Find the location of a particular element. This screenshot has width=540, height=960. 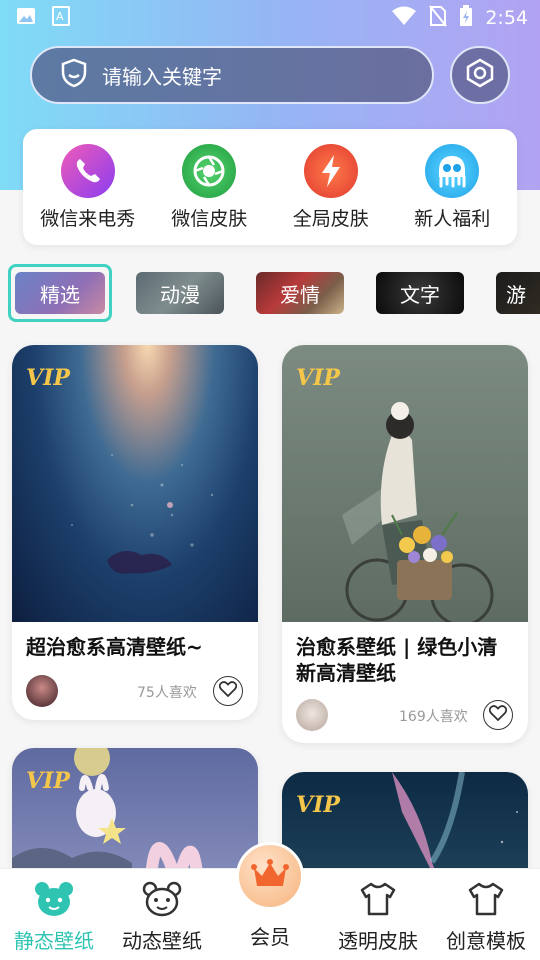

feature-label: 微信来电秀 is located at coordinates (88, 218).